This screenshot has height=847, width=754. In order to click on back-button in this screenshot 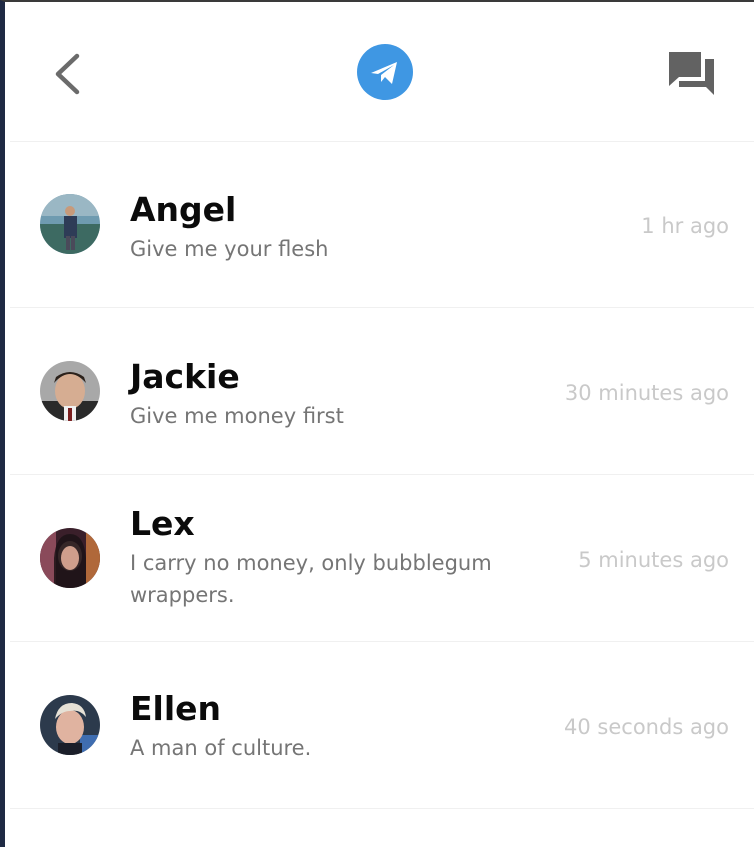, I will do `click(70, 74)`.